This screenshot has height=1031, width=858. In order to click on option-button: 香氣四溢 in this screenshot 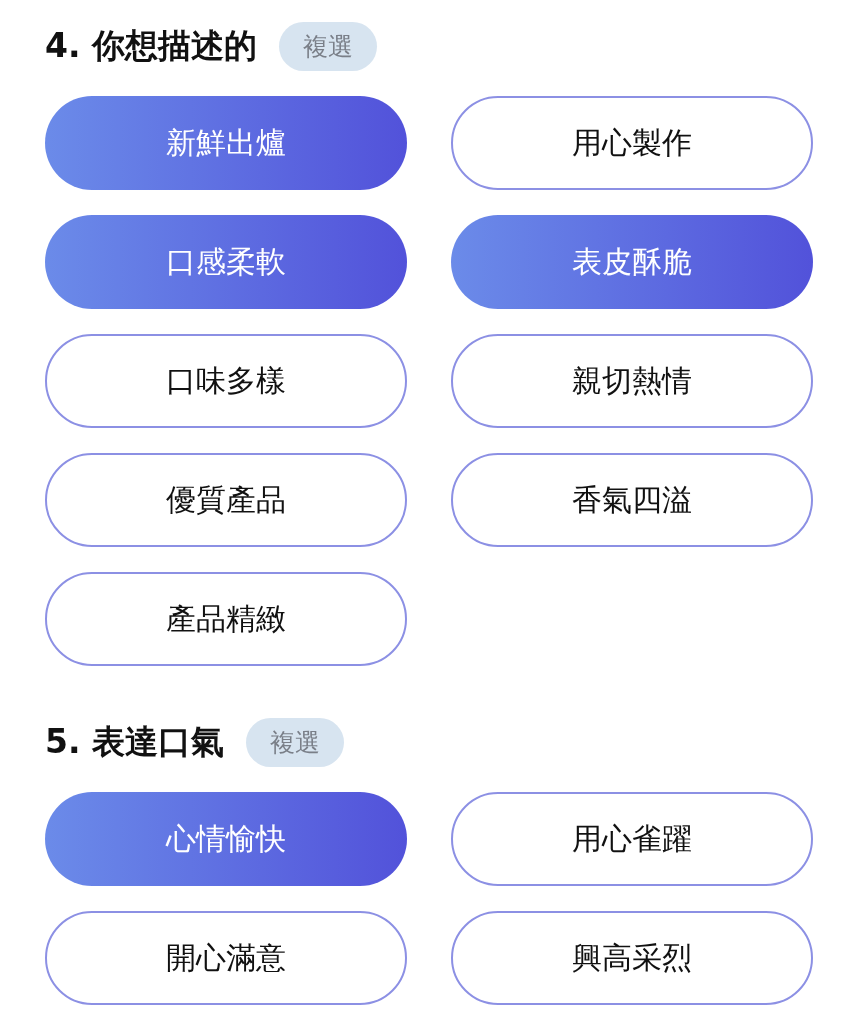, I will do `click(632, 500)`.